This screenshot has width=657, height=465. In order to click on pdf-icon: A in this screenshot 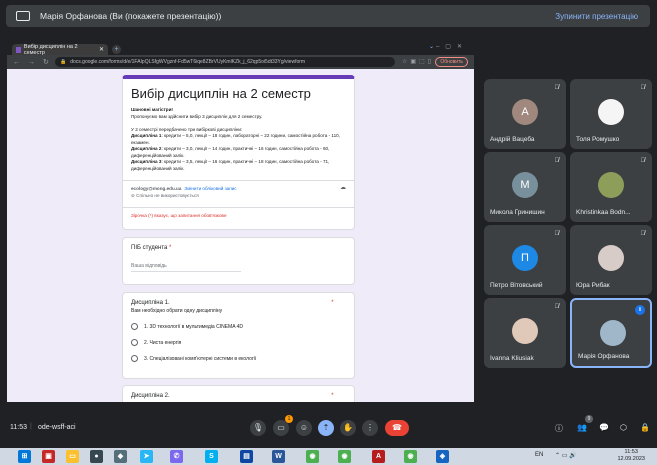, I will do `click(378, 456)`.